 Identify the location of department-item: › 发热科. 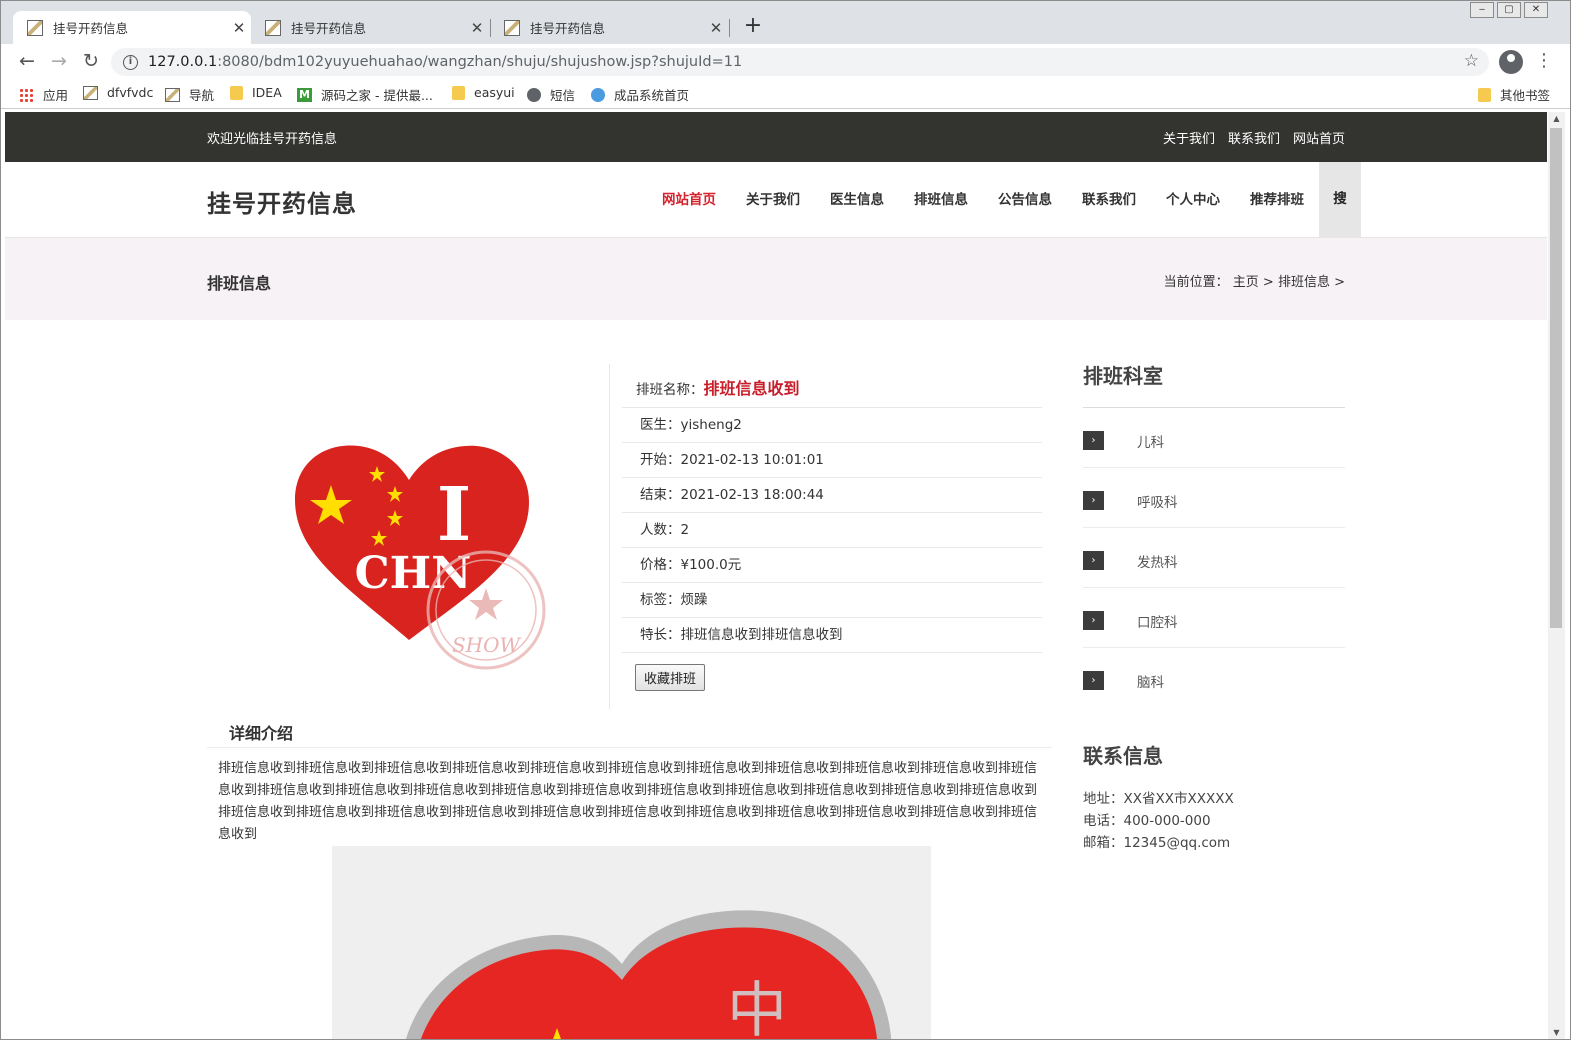
(1214, 558).